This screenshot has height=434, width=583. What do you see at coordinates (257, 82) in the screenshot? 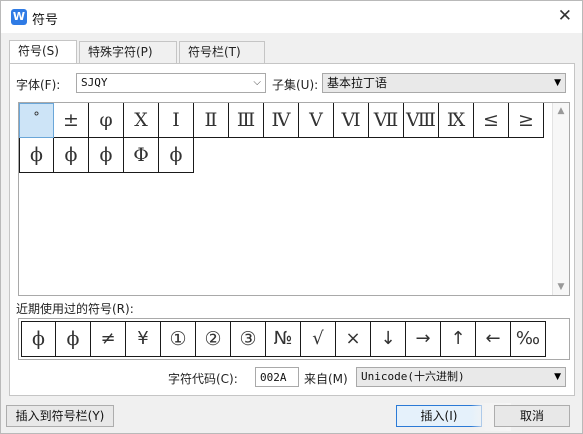
I see `chevron-down-icon: ⌵` at bounding box center [257, 82].